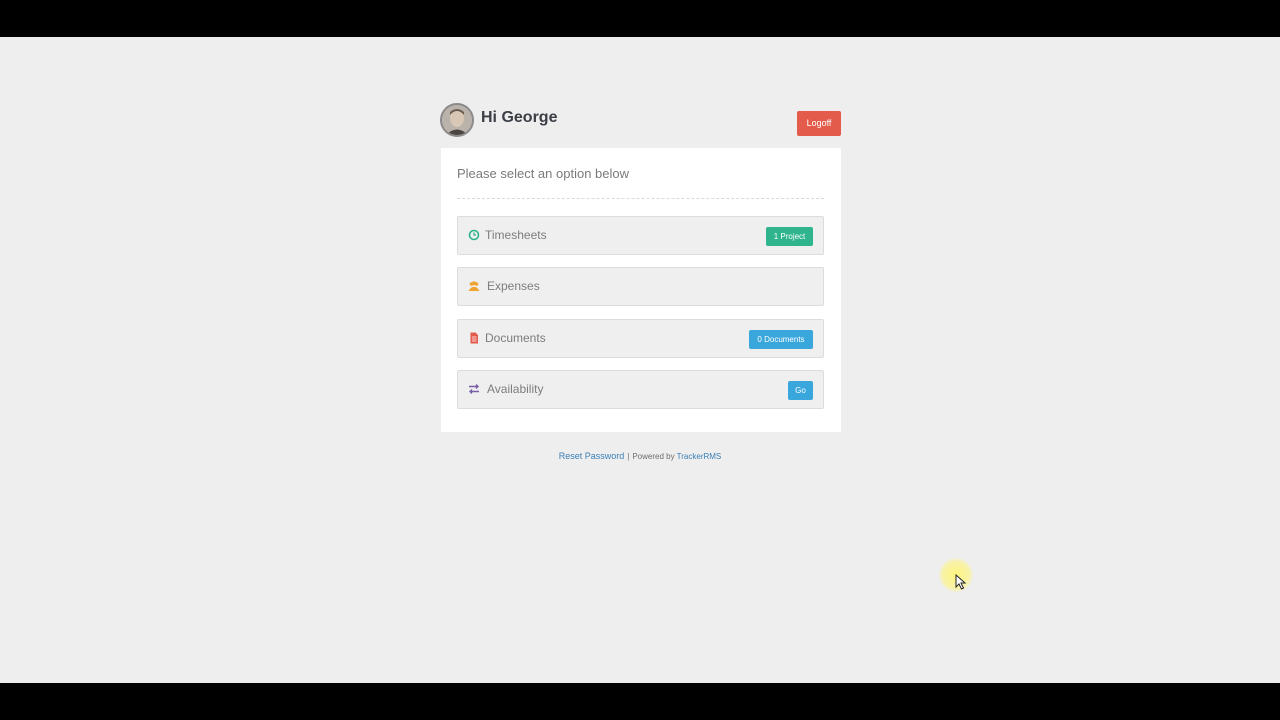  I want to click on powered-by-text: Powered by, so click(653, 456).